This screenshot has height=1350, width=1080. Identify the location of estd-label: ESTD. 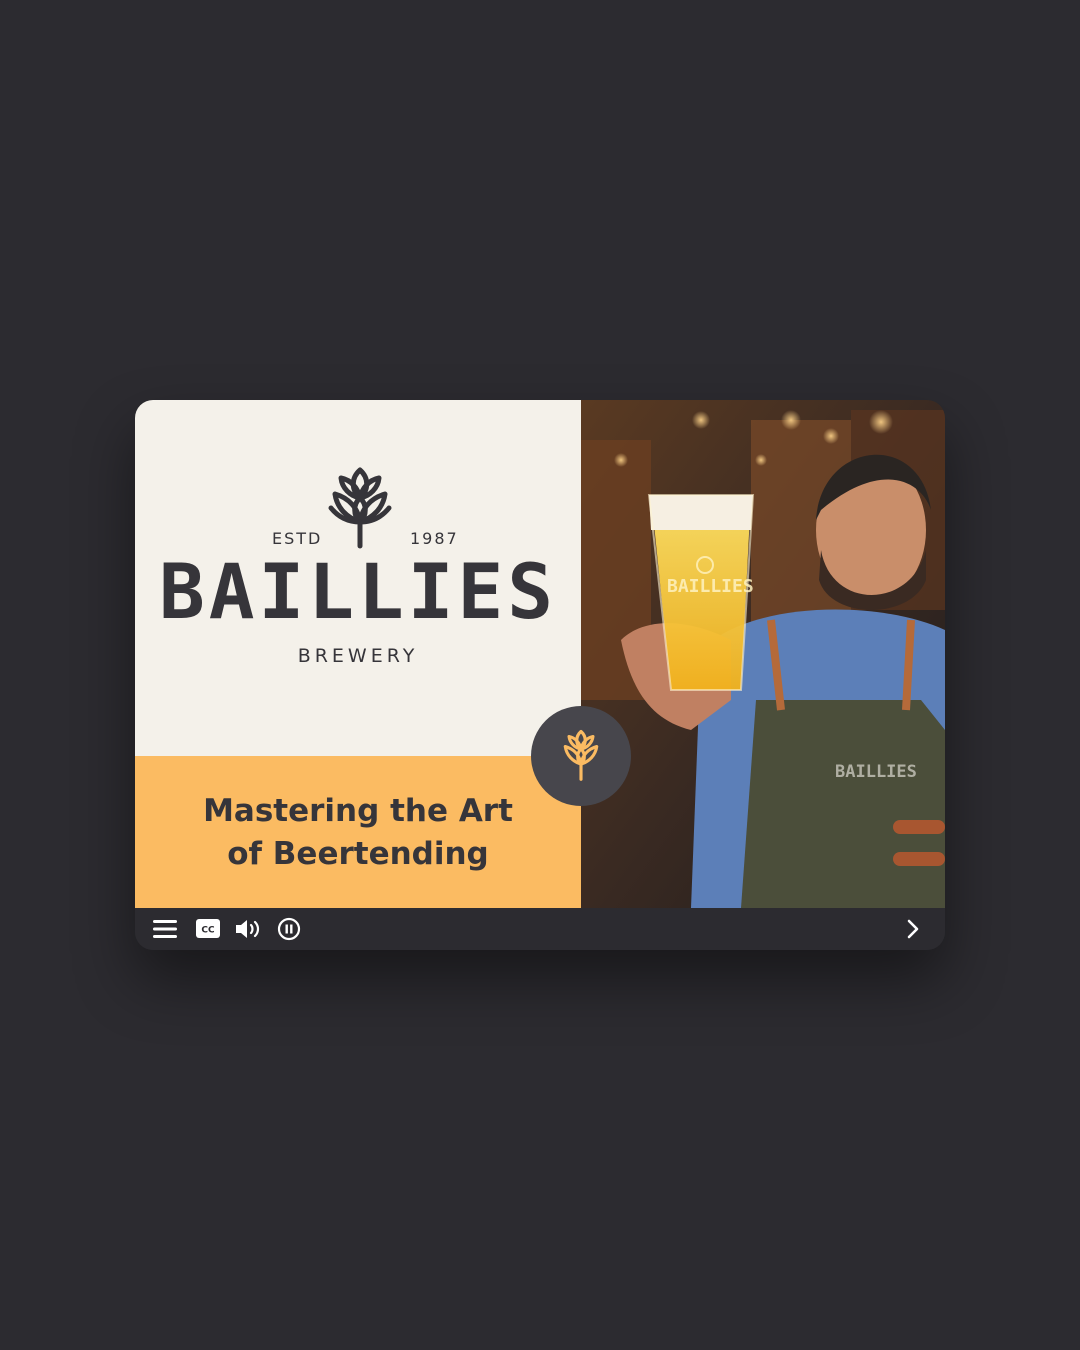
(297, 538).